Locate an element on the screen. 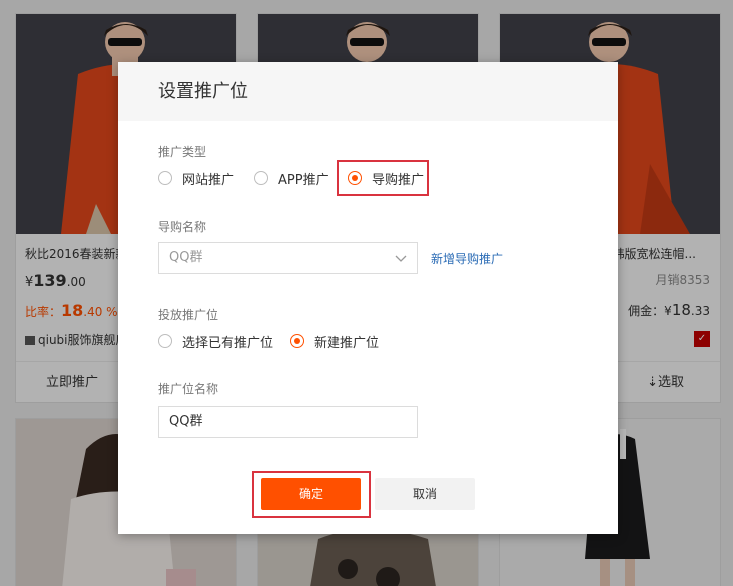  radio-label: 网站推广 is located at coordinates (208, 180).